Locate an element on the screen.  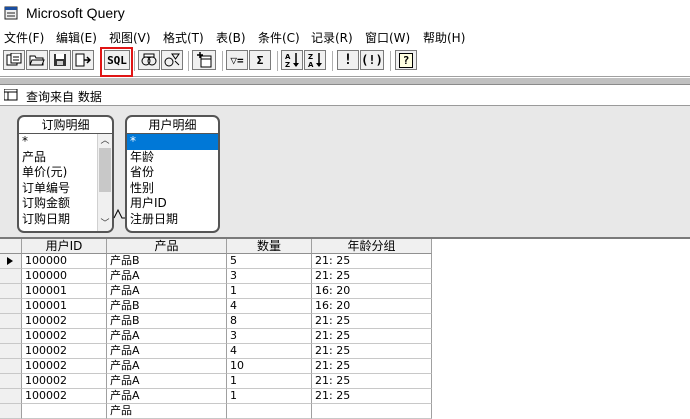
save-query-icon is located at coordinates (60, 60).